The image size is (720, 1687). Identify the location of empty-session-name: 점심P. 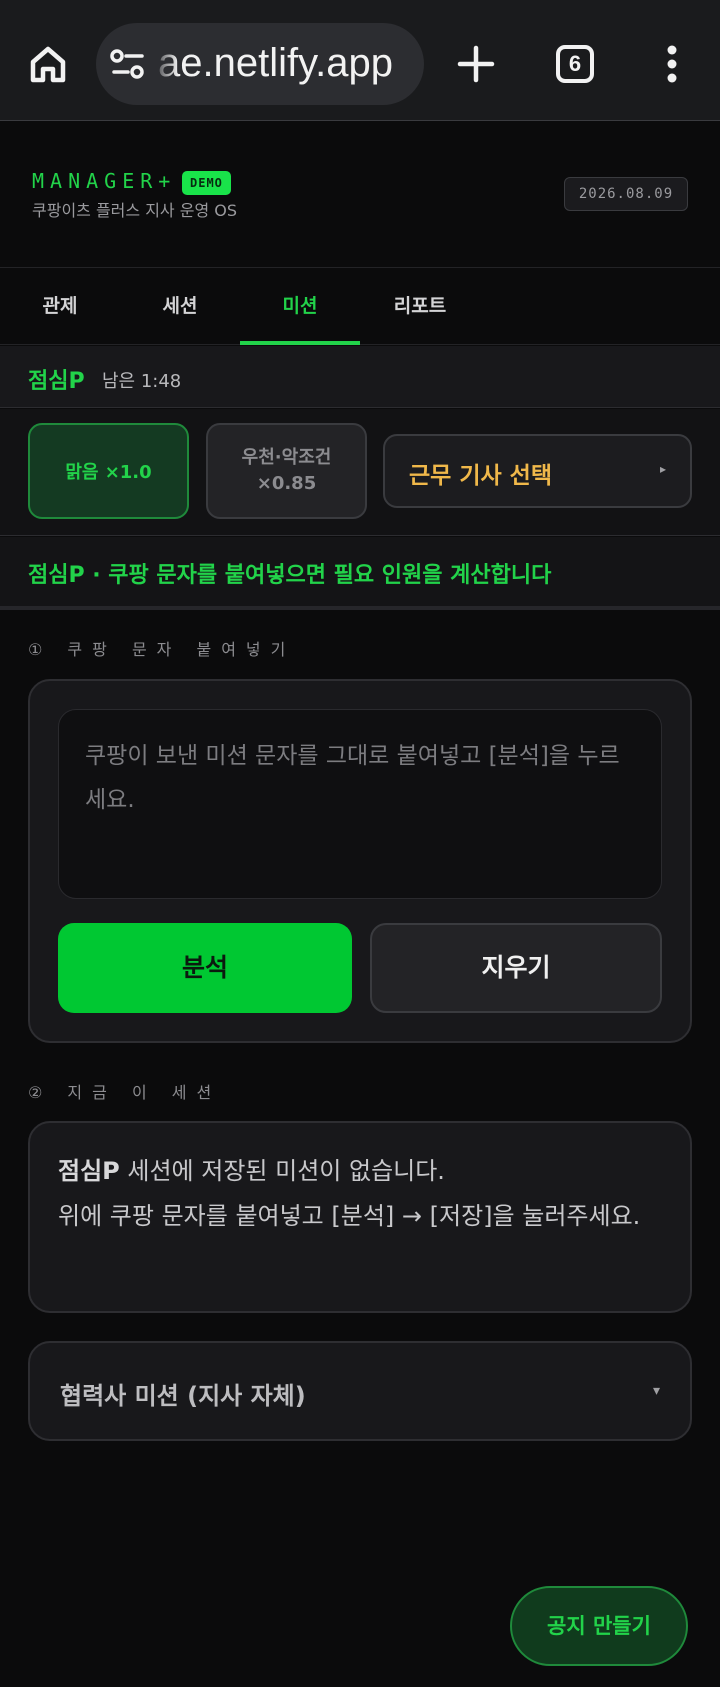
(89, 1171).